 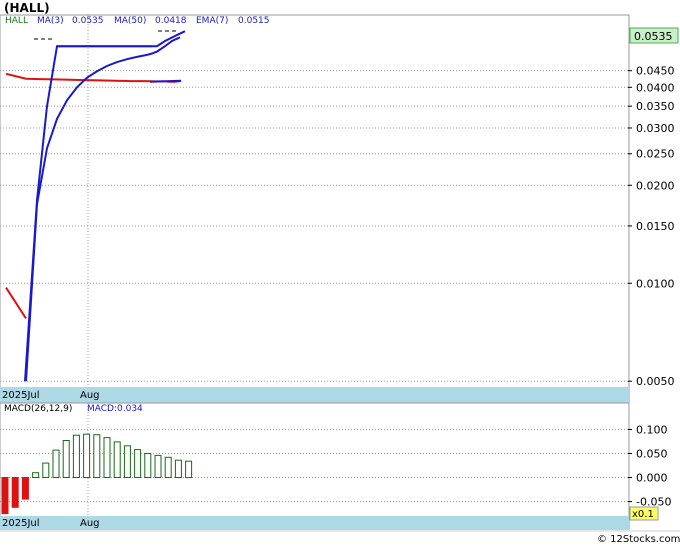 What do you see at coordinates (27, 8) in the screenshot?
I see `ticker-title: (HALL)` at bounding box center [27, 8].